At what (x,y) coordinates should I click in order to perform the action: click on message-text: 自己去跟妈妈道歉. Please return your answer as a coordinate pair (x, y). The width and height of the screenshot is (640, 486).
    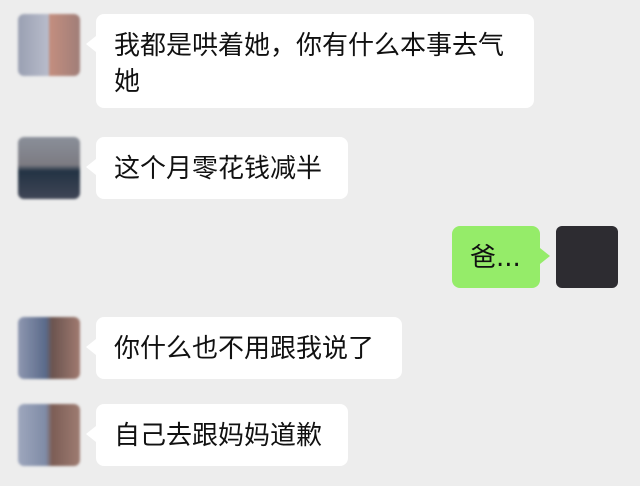
    Looking at the image, I should click on (218, 436).